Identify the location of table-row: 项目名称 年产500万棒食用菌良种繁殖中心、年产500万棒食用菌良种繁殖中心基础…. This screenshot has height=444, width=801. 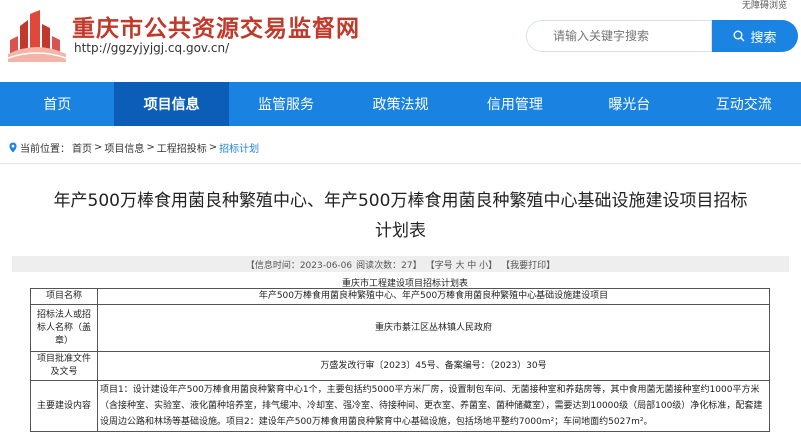
(400, 296).